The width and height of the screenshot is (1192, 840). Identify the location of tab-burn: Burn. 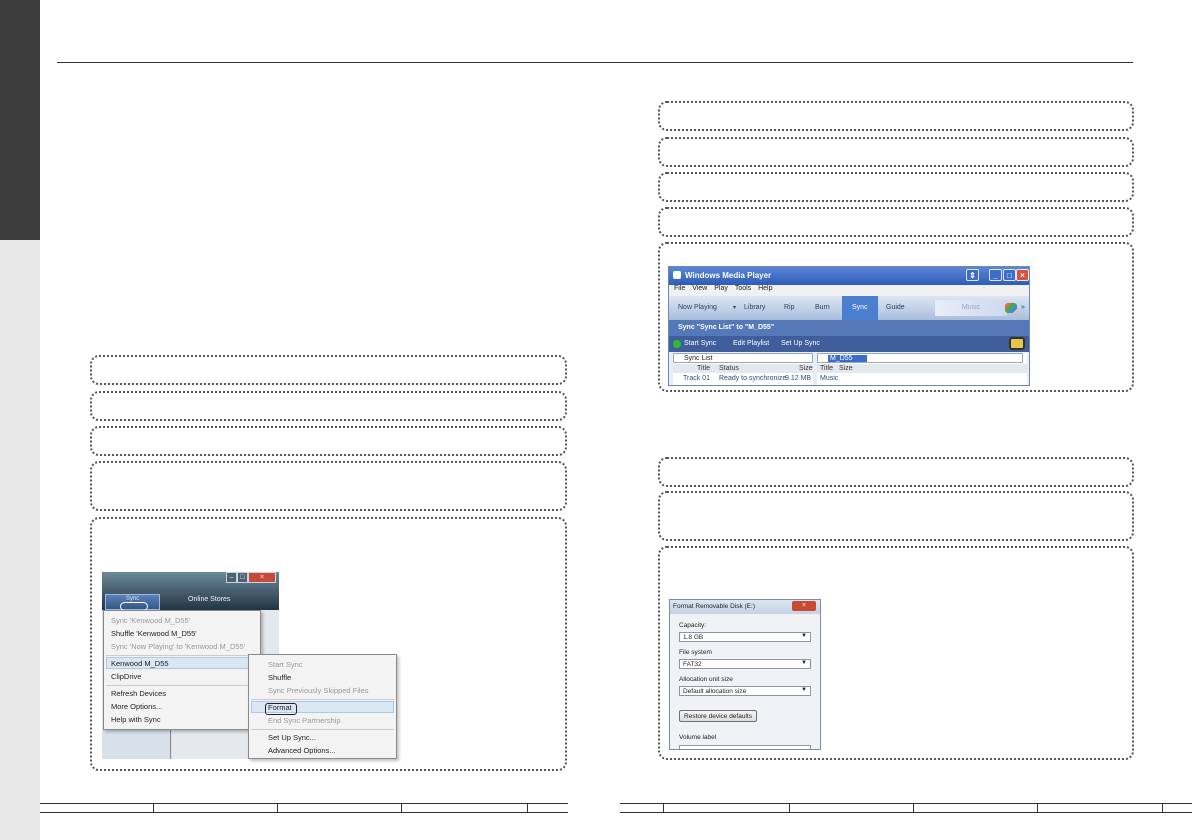
(822, 307).